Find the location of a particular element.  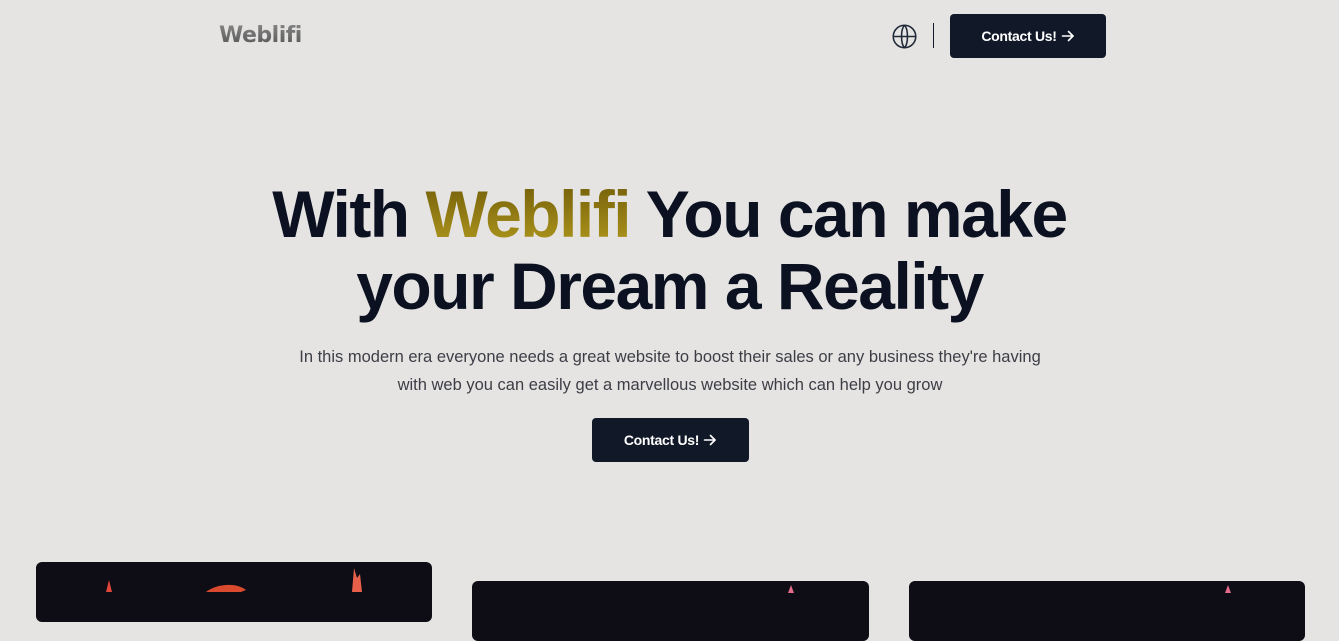

logo: Weblifi is located at coordinates (260, 36).